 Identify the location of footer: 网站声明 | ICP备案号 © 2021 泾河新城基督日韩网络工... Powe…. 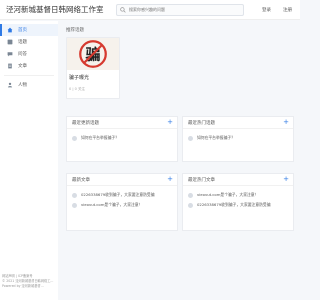
(32, 281).